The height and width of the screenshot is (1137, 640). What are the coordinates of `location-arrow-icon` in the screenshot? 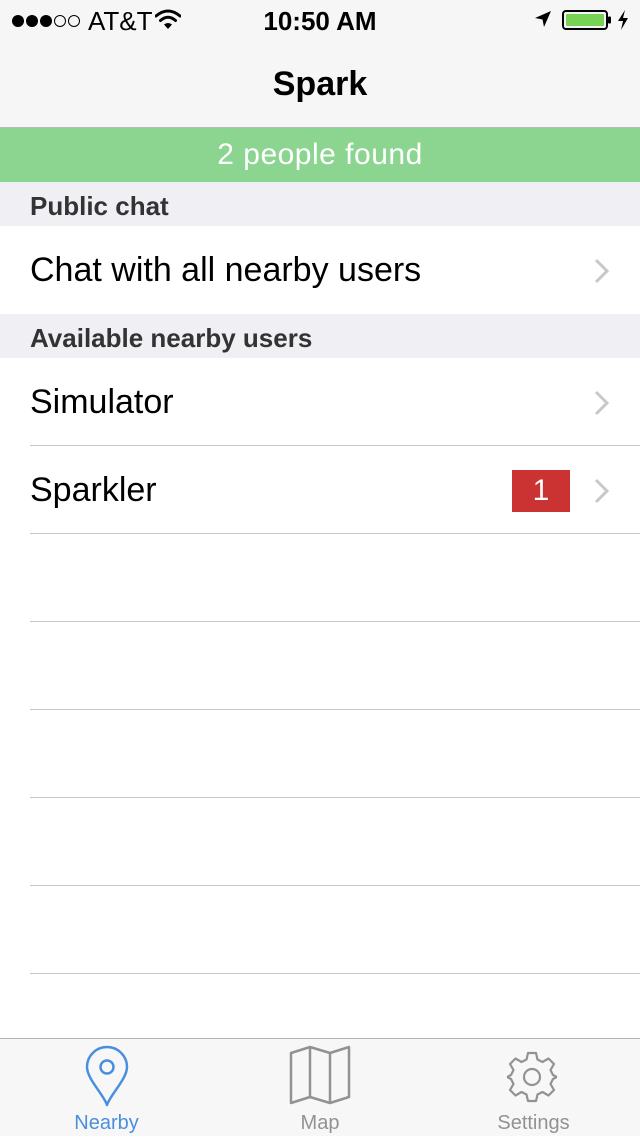 It's located at (543, 19).